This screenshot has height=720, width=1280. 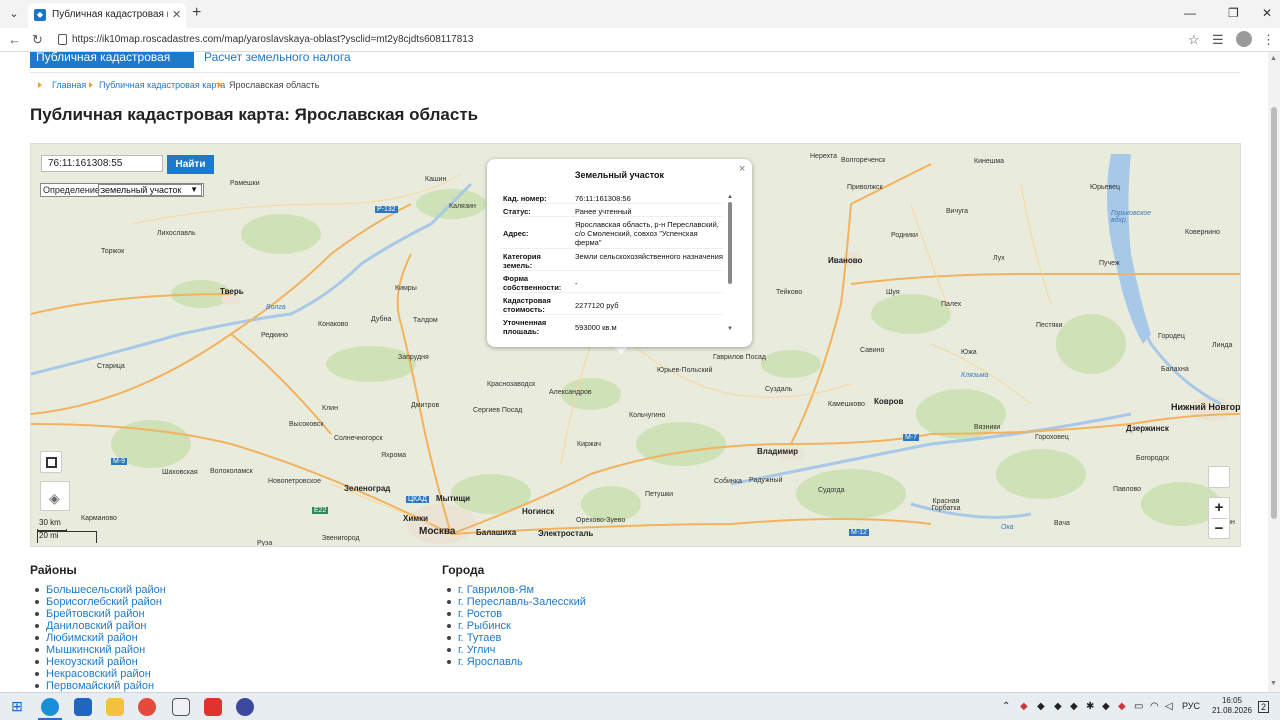 What do you see at coordinates (190, 164) in the screenshot?
I see `find-button: Найти` at bounding box center [190, 164].